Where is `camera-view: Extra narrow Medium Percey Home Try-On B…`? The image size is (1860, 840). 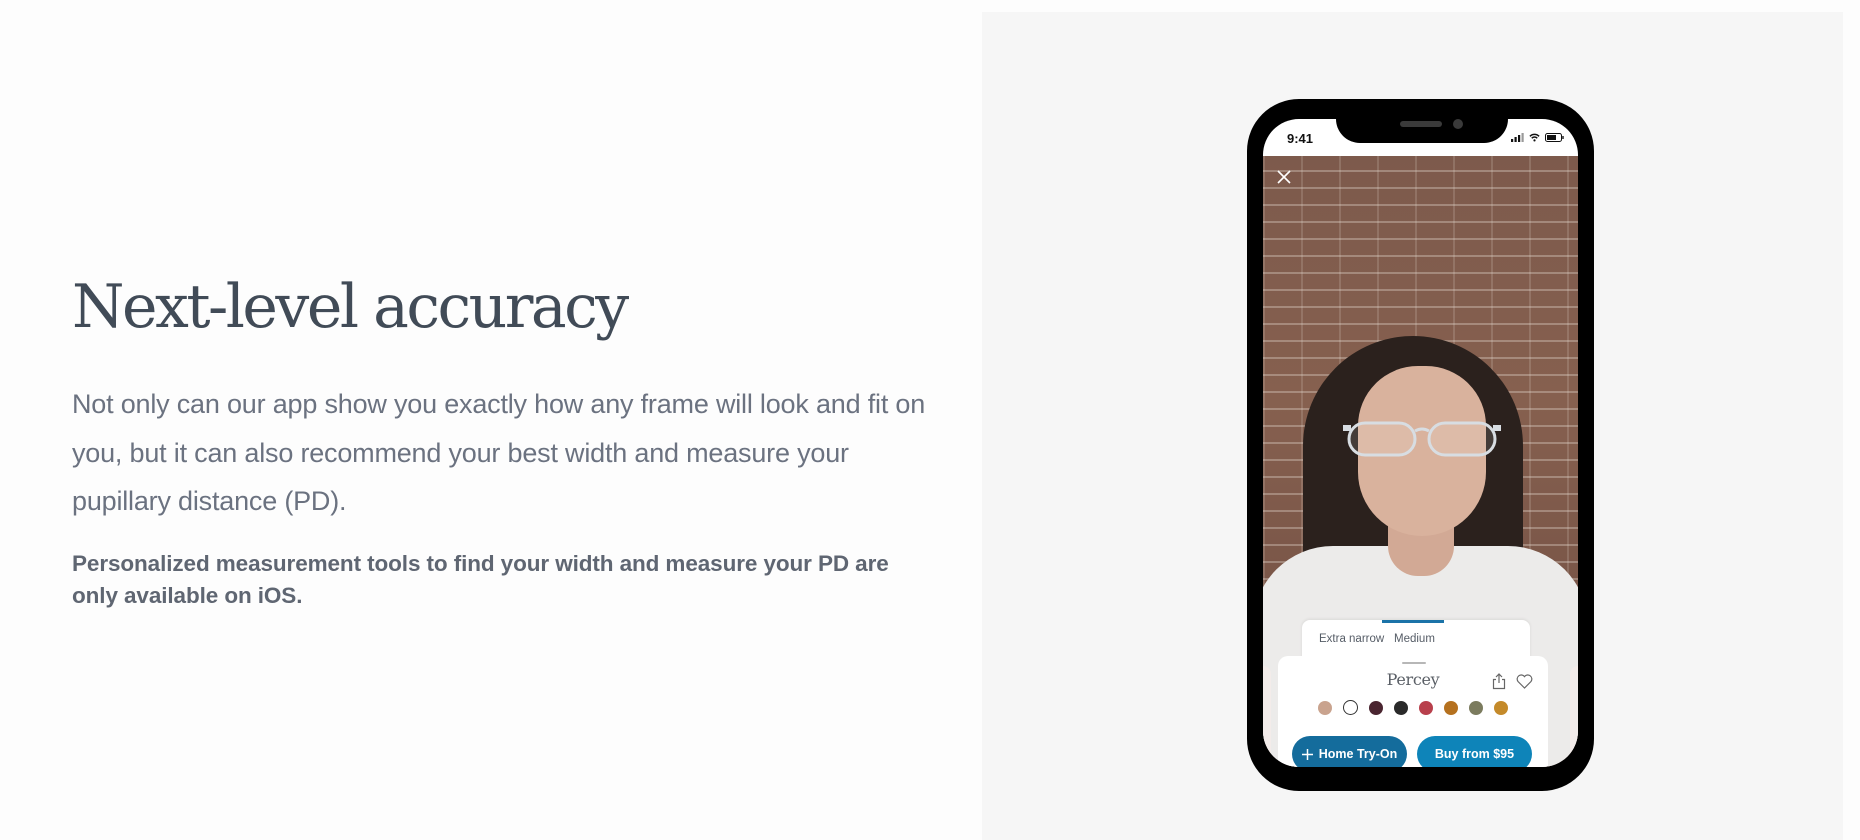
camera-view: Extra narrow Medium Percey Home Try-On B… is located at coordinates (1420, 461).